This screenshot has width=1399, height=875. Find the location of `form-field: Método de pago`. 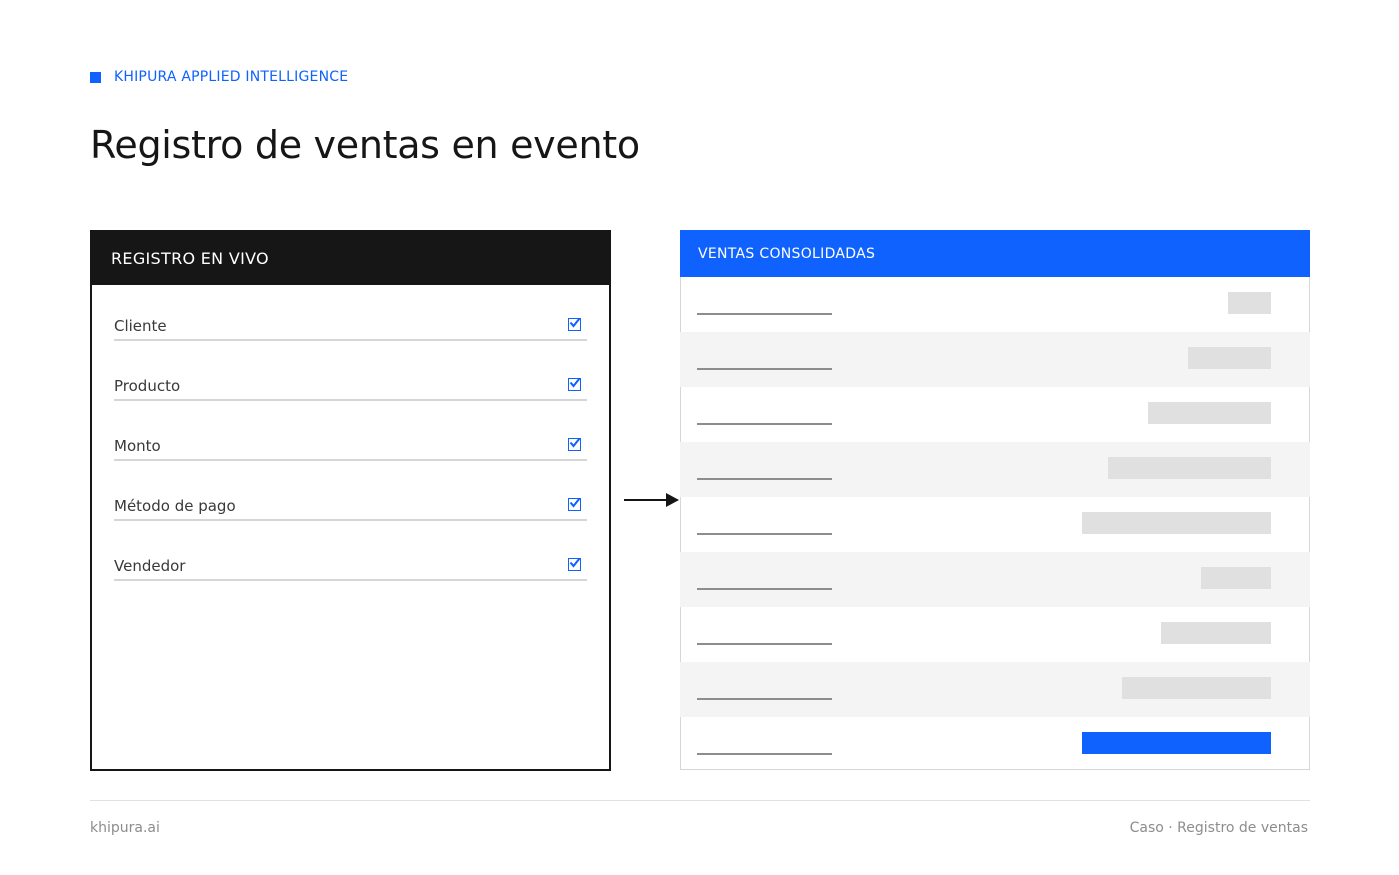

form-field: Método de pago is located at coordinates (350, 500).